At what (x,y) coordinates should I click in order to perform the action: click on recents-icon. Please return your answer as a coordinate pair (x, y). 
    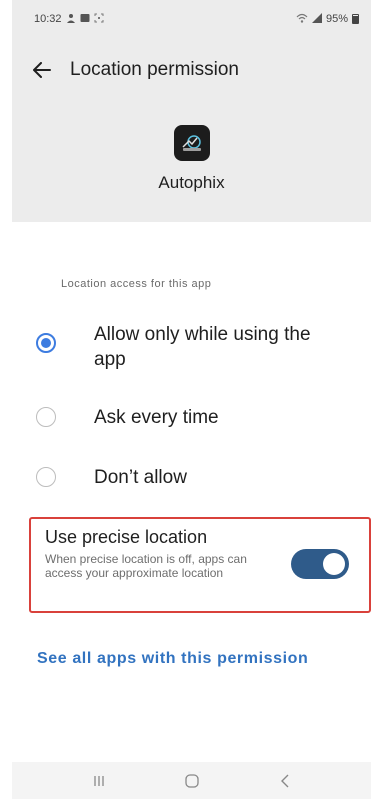
    Looking at the image, I should click on (98, 780).